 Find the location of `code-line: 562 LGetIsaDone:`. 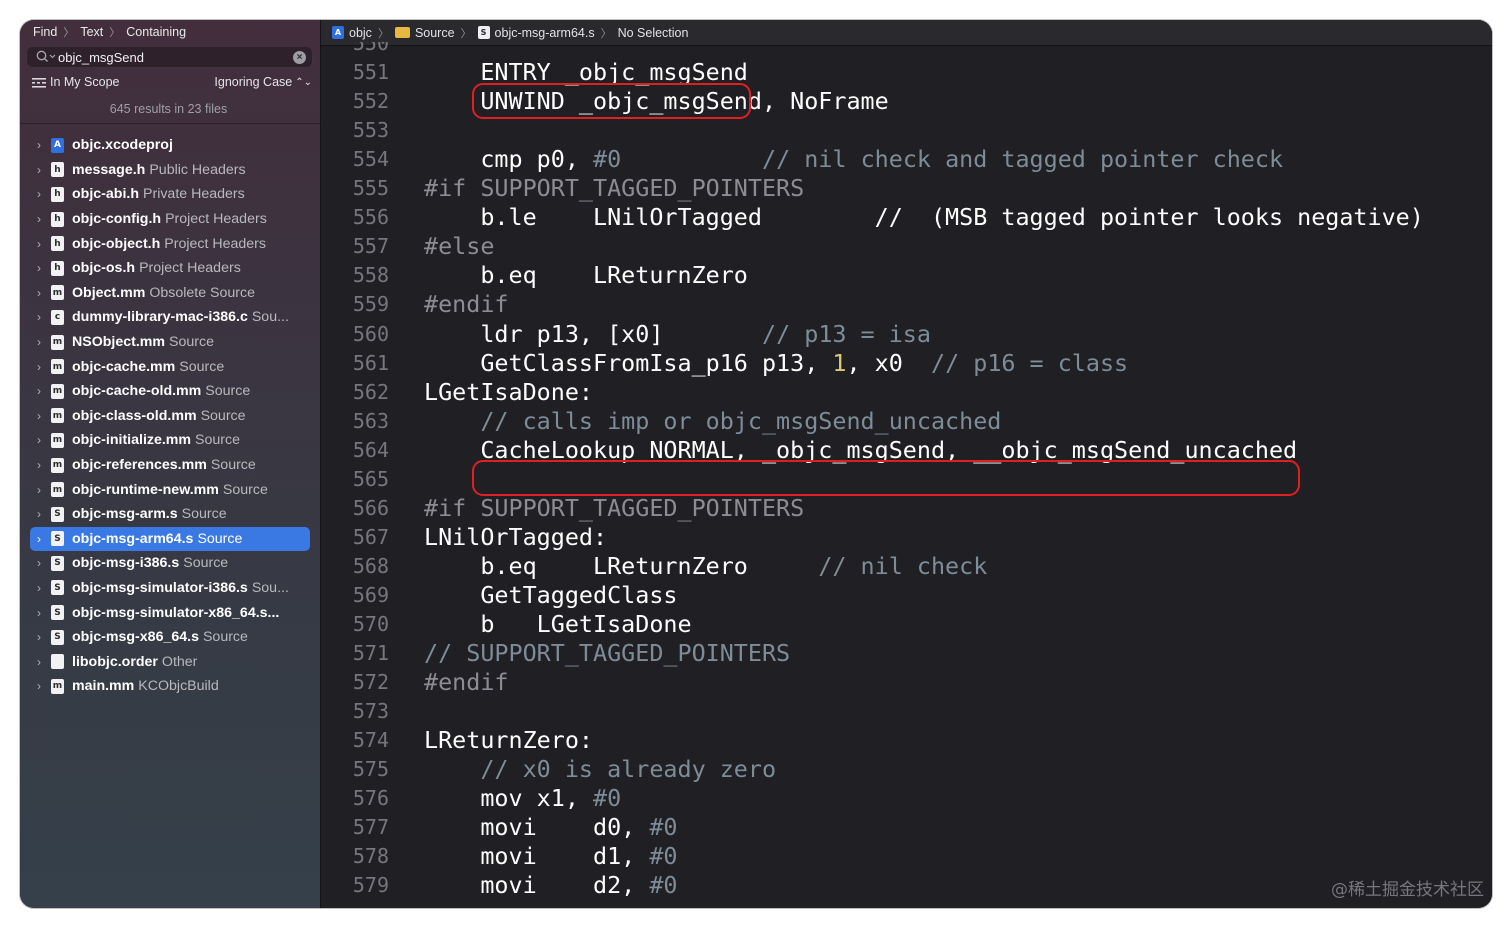

code-line: 562 LGetIsaDone: is located at coordinates (906, 392).